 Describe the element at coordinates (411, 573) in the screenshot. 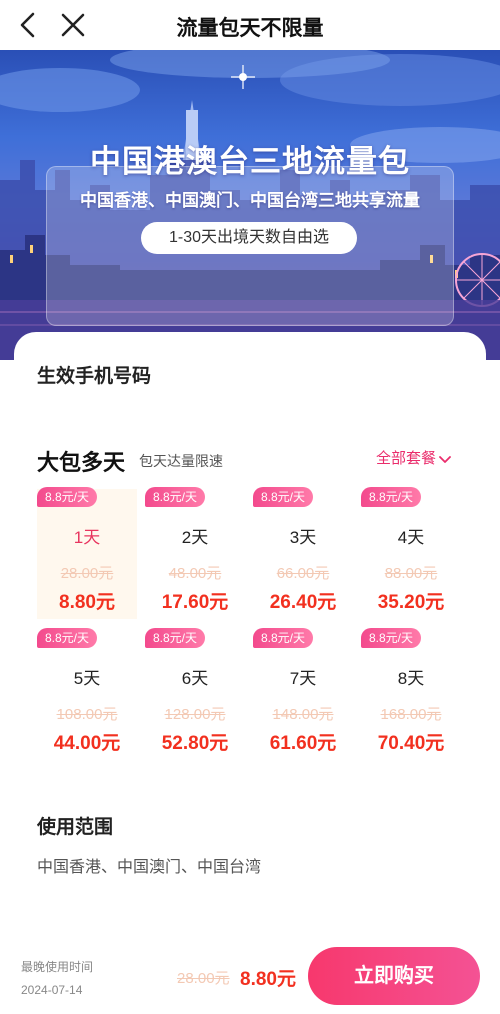

I see `package-original-price: 88.00元` at that location.